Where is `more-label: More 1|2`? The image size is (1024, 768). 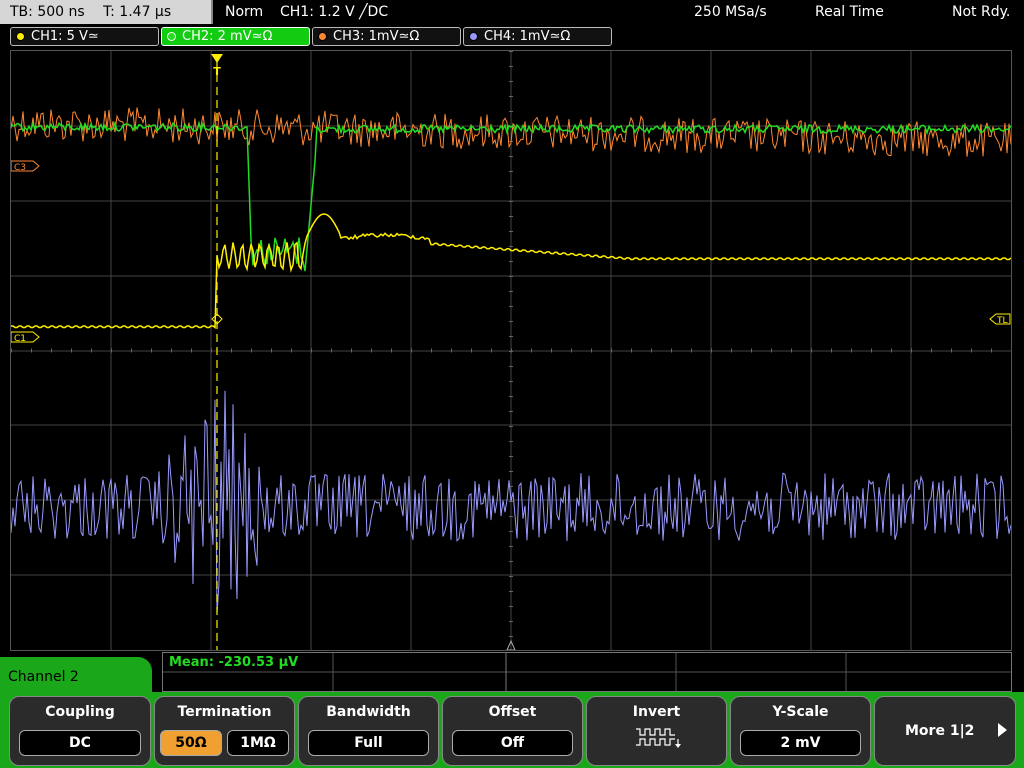 more-label: More 1|2 is located at coordinates (940, 731).